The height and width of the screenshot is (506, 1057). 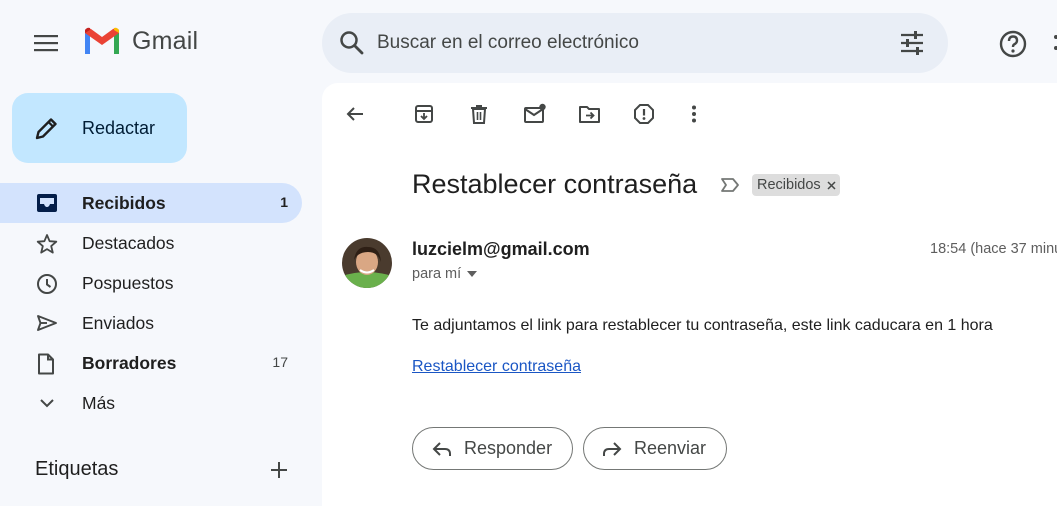 What do you see at coordinates (831, 185) in the screenshot?
I see `remove-label-icon` at bounding box center [831, 185].